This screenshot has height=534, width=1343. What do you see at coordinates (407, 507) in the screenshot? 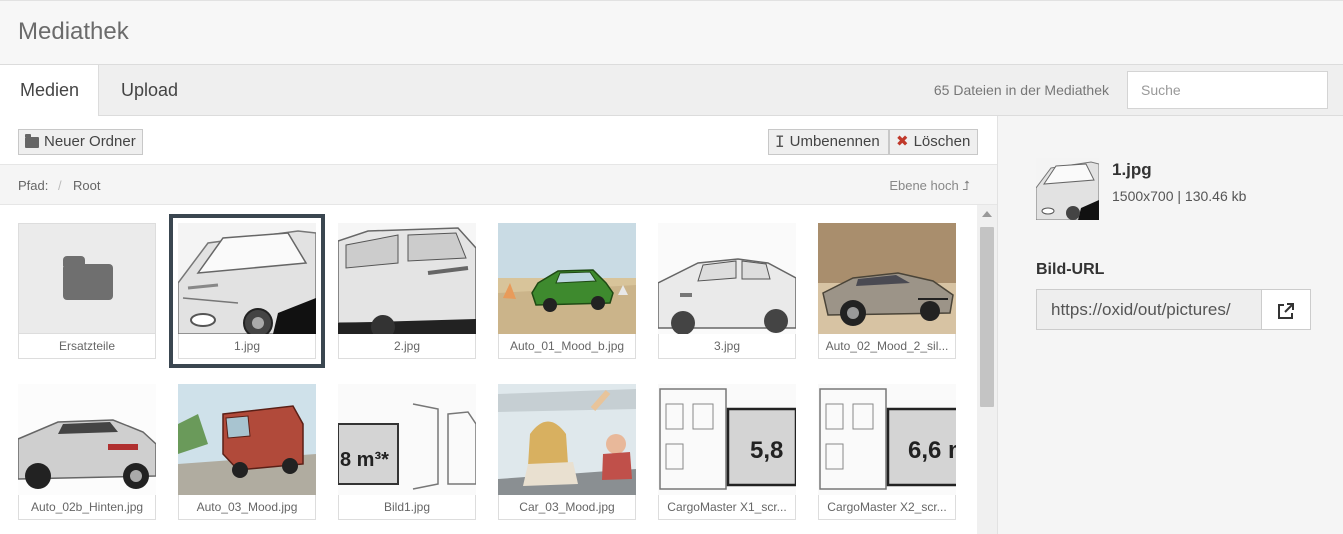
I see `tile-caption: Bild1.jpg` at bounding box center [407, 507].